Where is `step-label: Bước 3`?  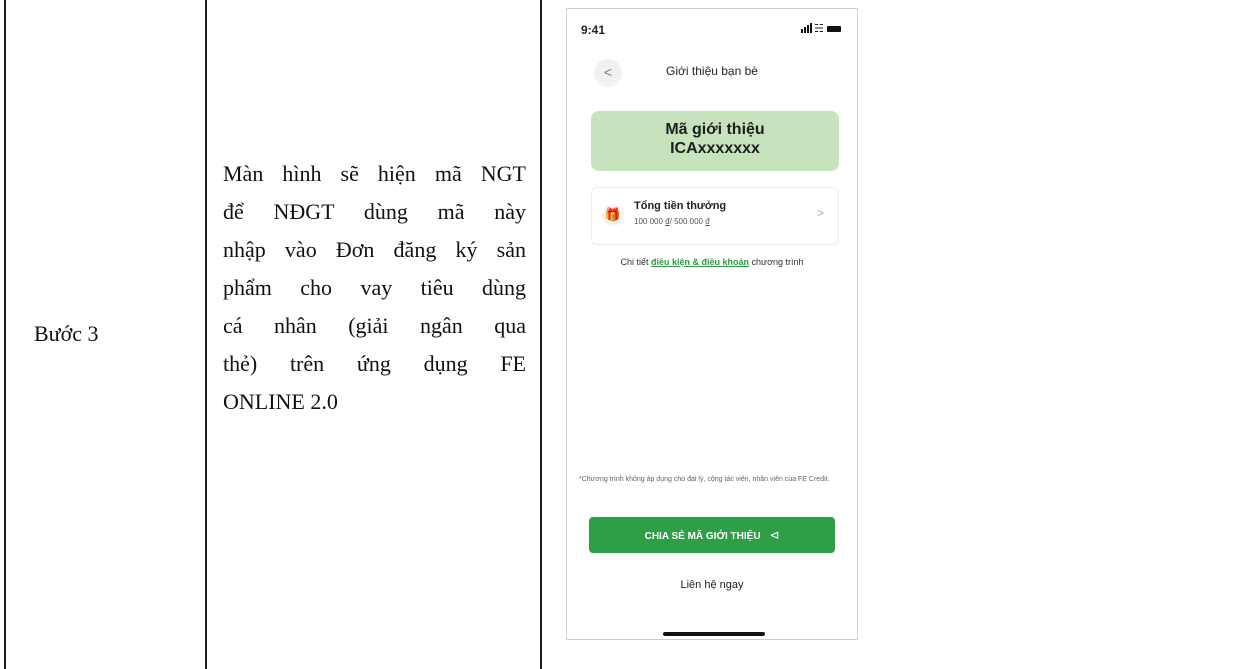
step-label: Bước 3 is located at coordinates (66, 333).